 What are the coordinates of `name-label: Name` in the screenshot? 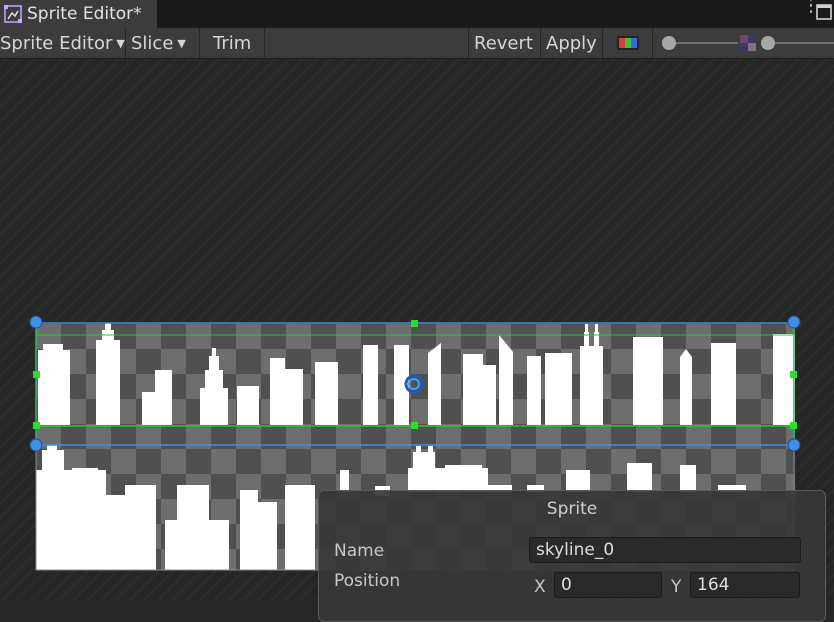 It's located at (359, 551).